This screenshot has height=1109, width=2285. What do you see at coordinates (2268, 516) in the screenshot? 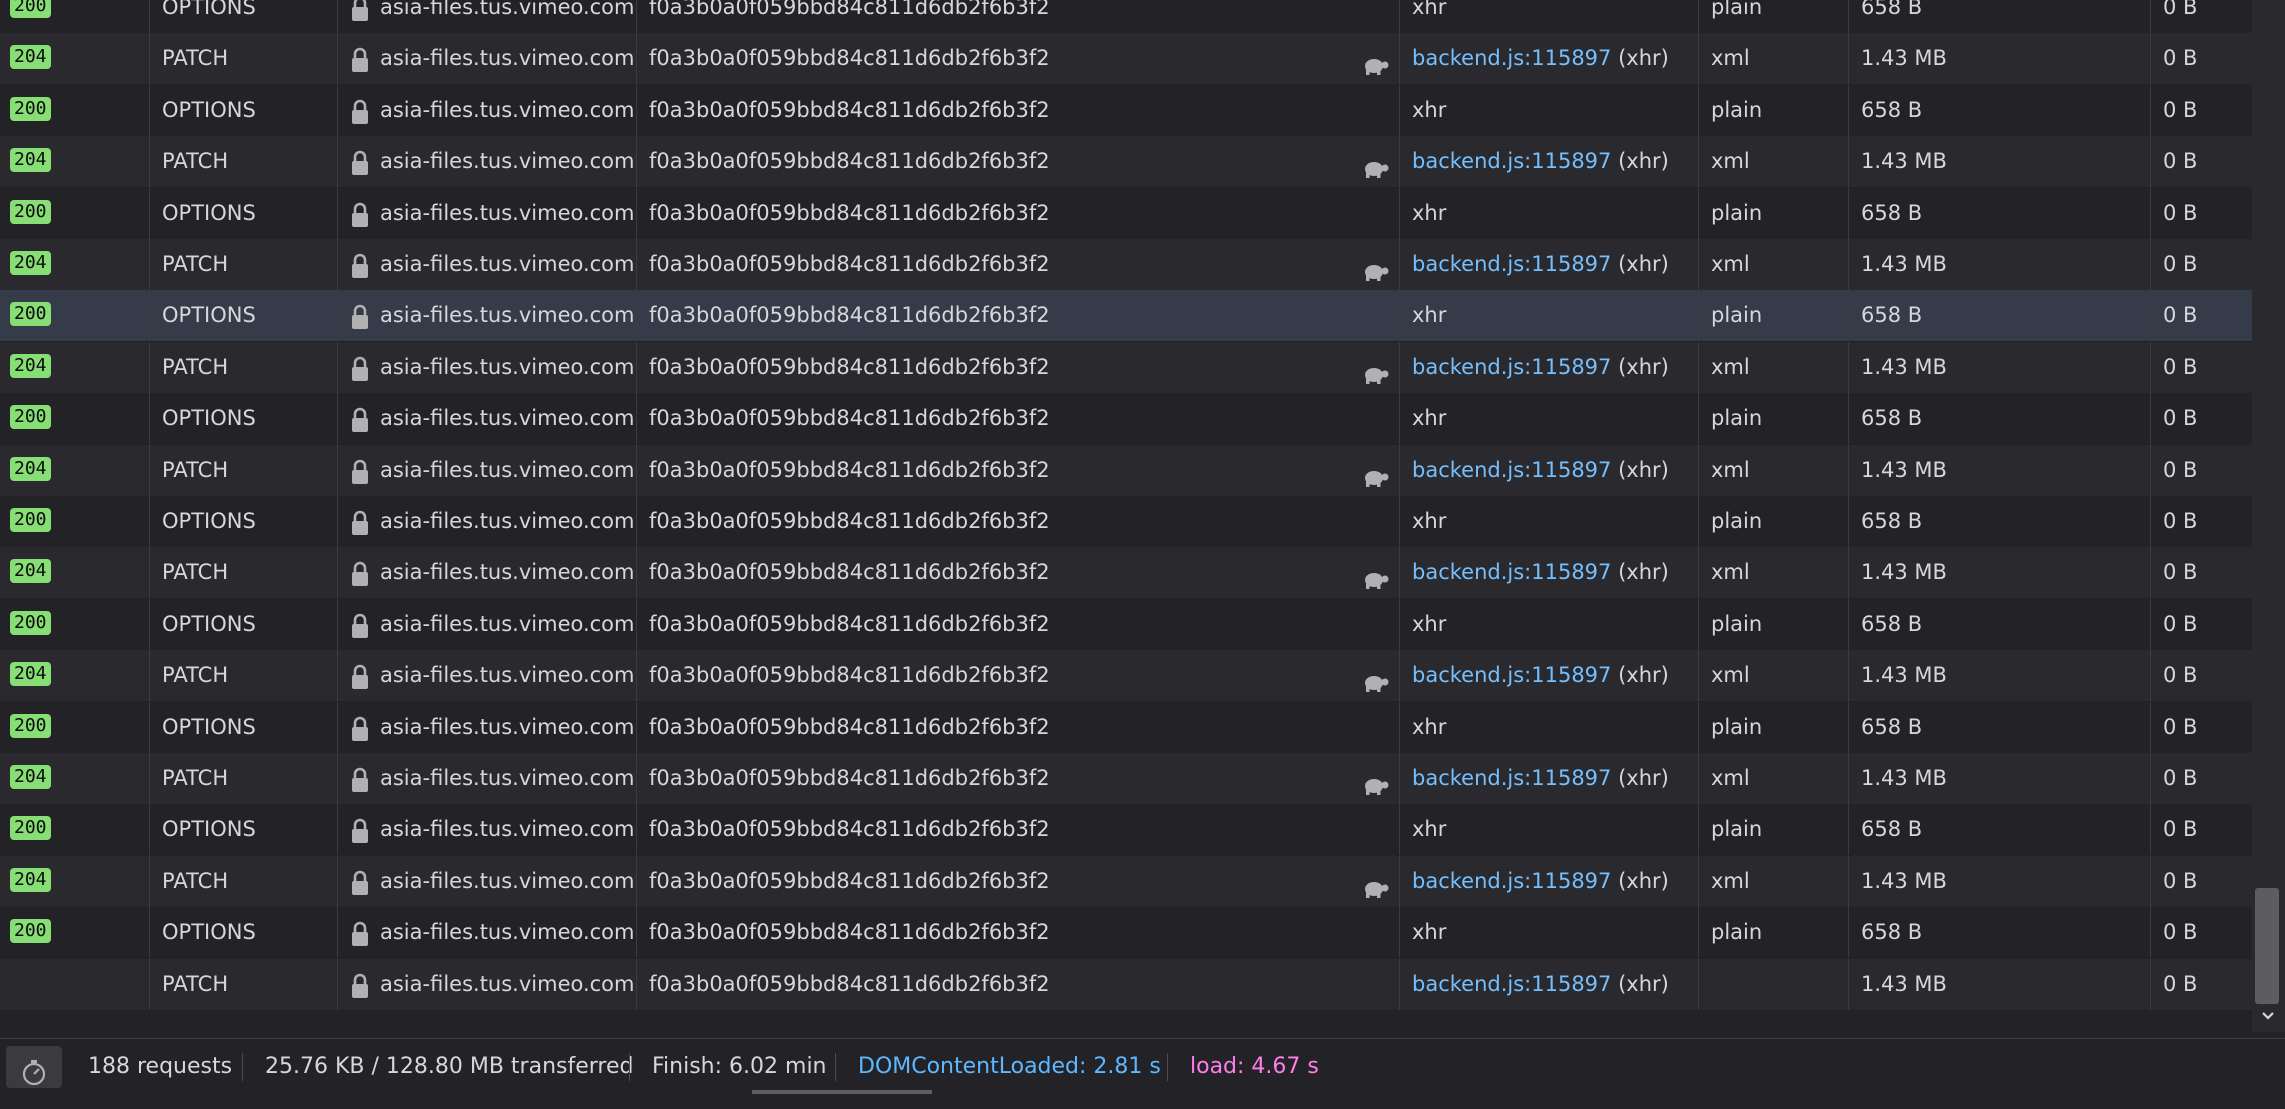
I see `vertical-scrollbar` at bounding box center [2268, 516].